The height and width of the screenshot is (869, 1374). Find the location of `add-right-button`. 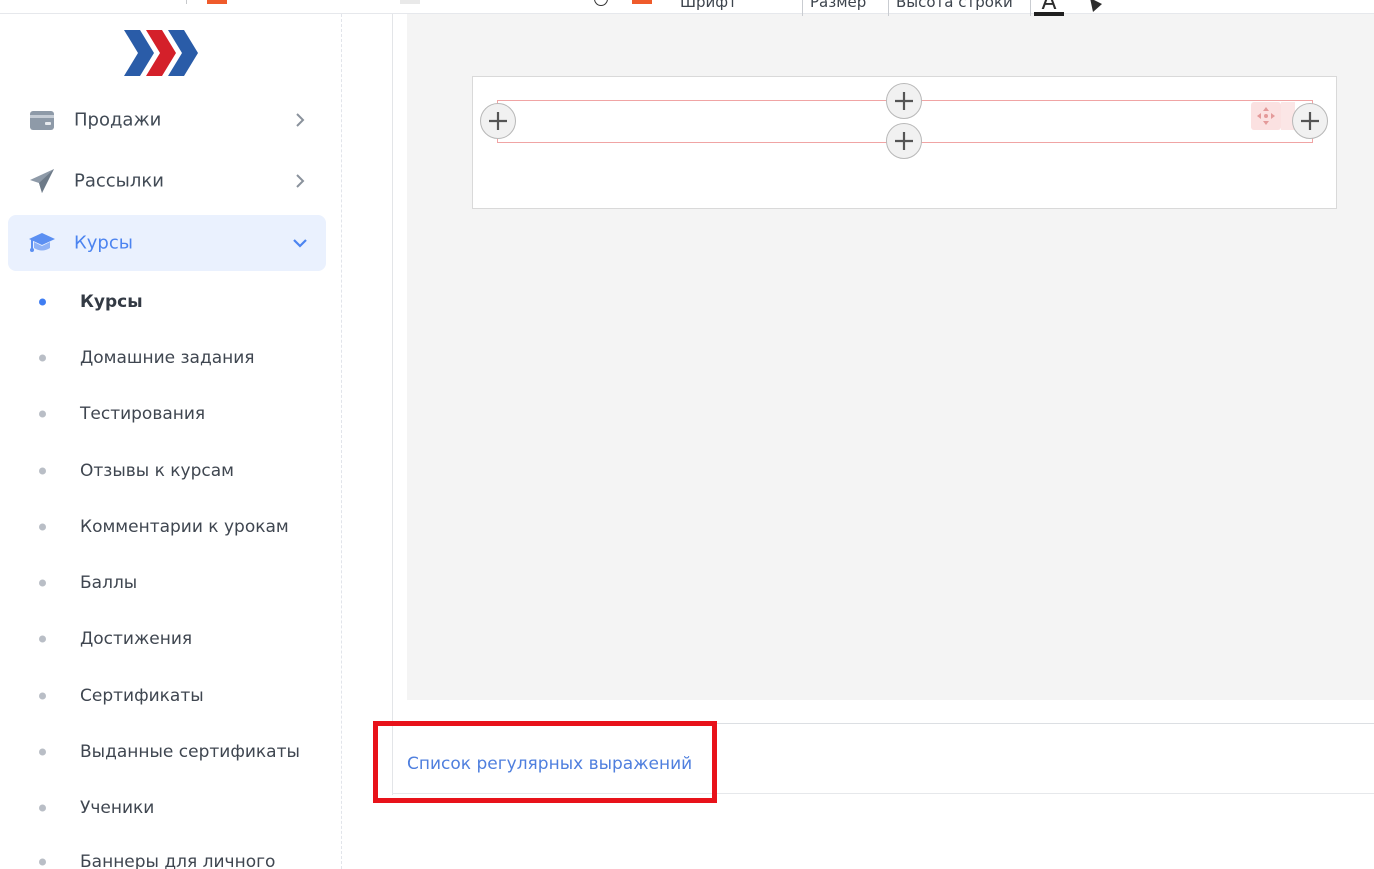

add-right-button is located at coordinates (1310, 121).